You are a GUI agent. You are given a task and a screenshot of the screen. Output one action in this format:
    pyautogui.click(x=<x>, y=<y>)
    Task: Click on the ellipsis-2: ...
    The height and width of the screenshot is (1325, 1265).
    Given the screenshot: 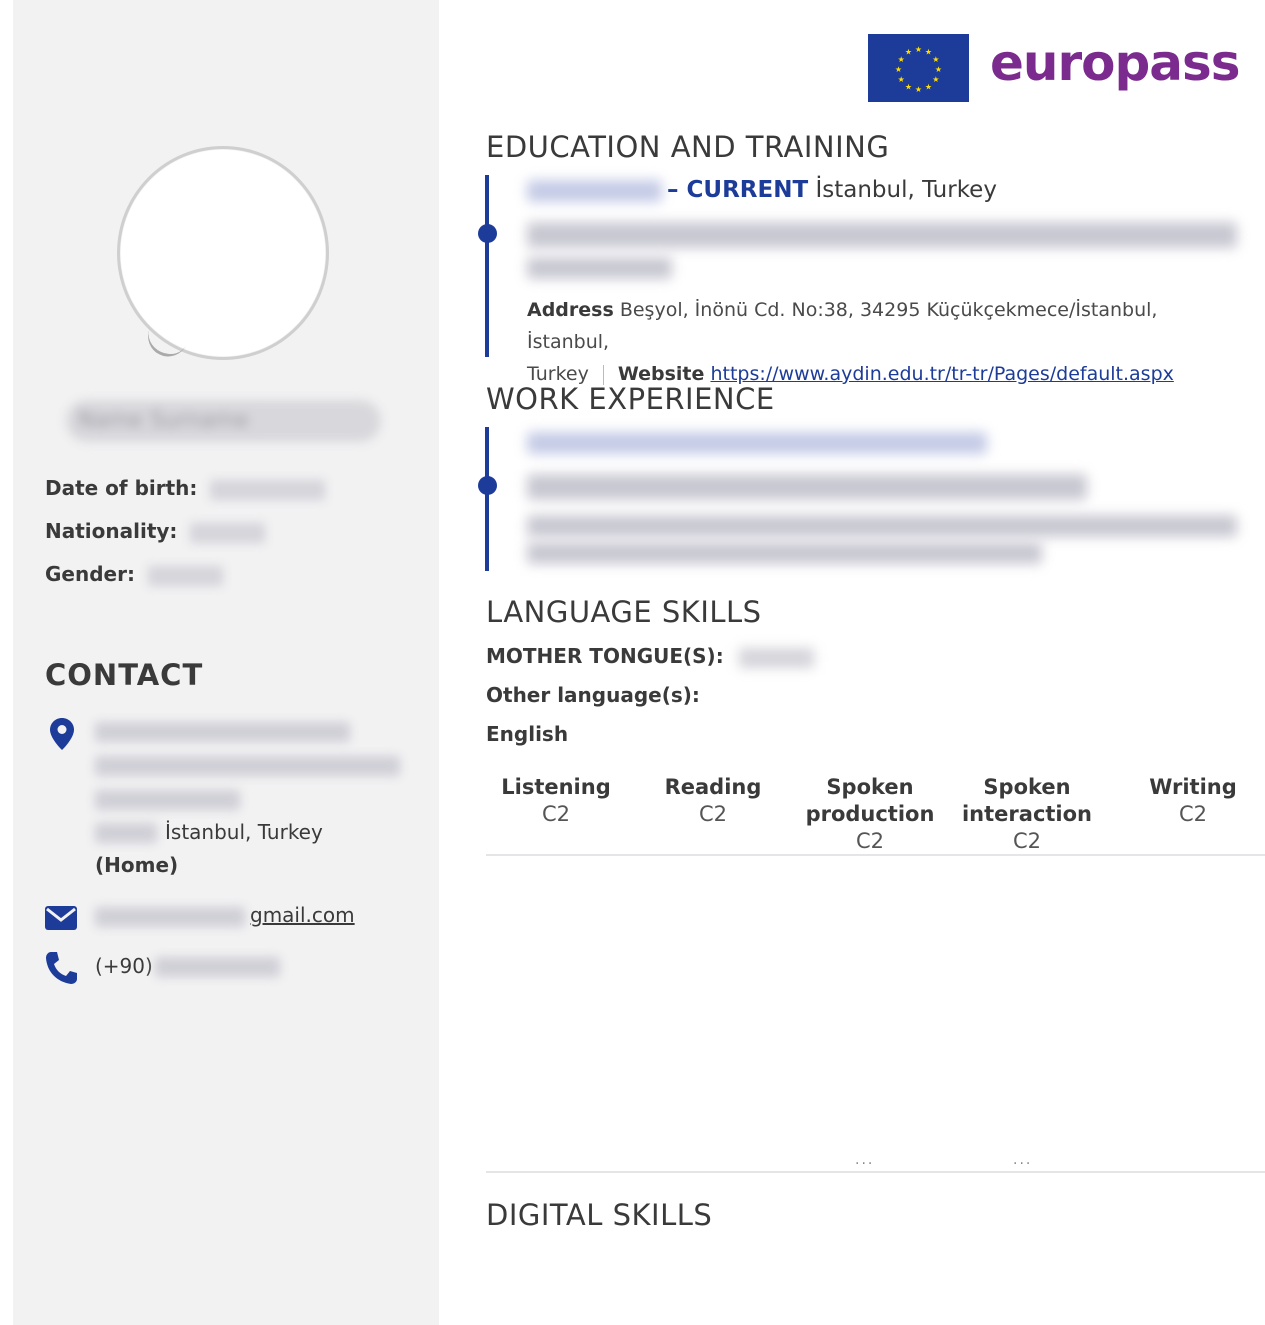 What is the action you would take?
    pyautogui.click(x=1023, y=1160)
    